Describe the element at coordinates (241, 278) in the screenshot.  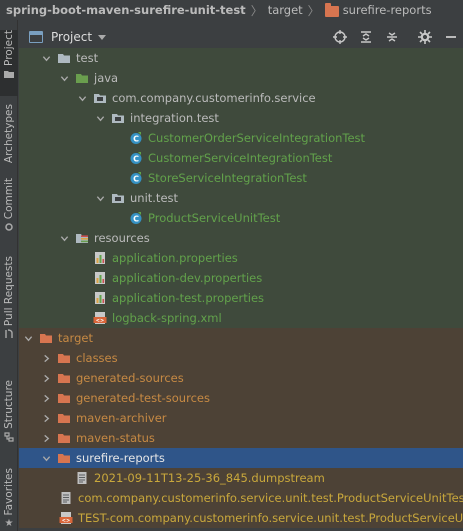
I see `tree-node: application-dev.properties` at that location.